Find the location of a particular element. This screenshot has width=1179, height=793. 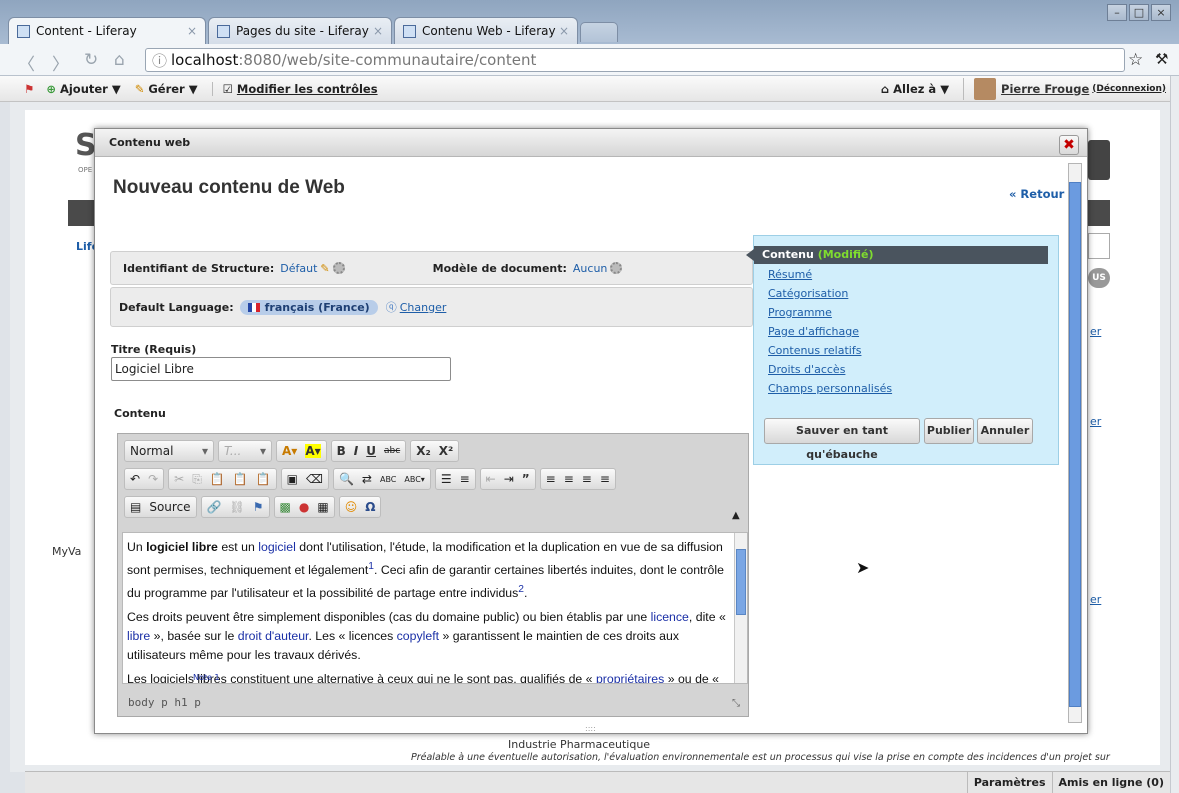

nav-link-schedule: Programme is located at coordinates (800, 312).